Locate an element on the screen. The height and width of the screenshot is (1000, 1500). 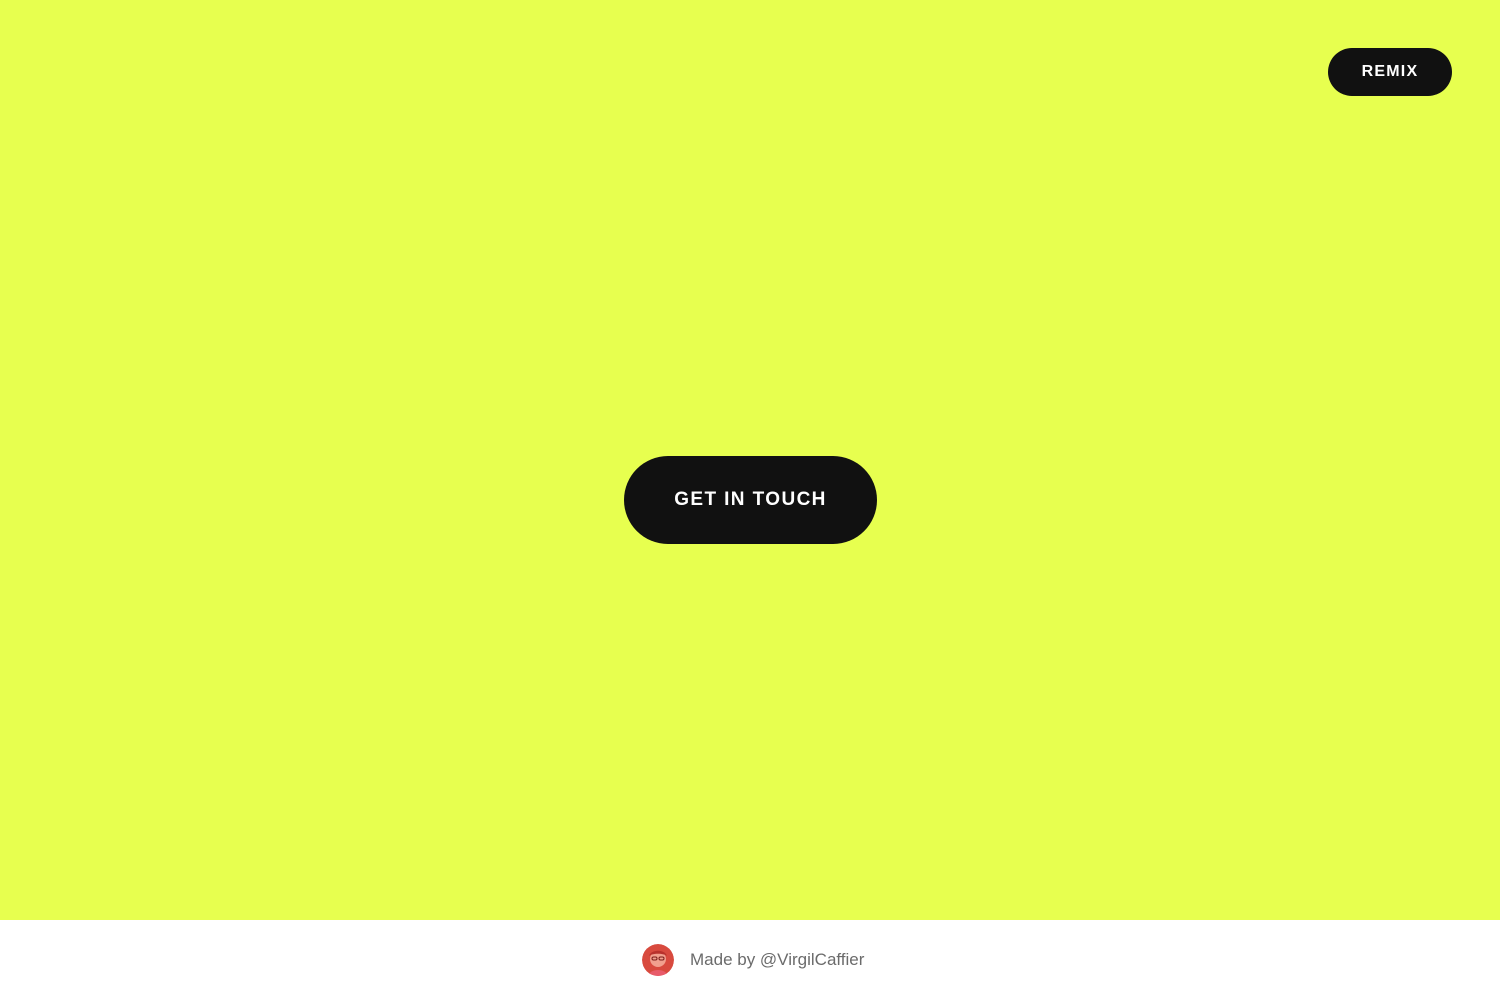
author-credit-text: Made by @VirgilCaffier is located at coordinates (777, 959).